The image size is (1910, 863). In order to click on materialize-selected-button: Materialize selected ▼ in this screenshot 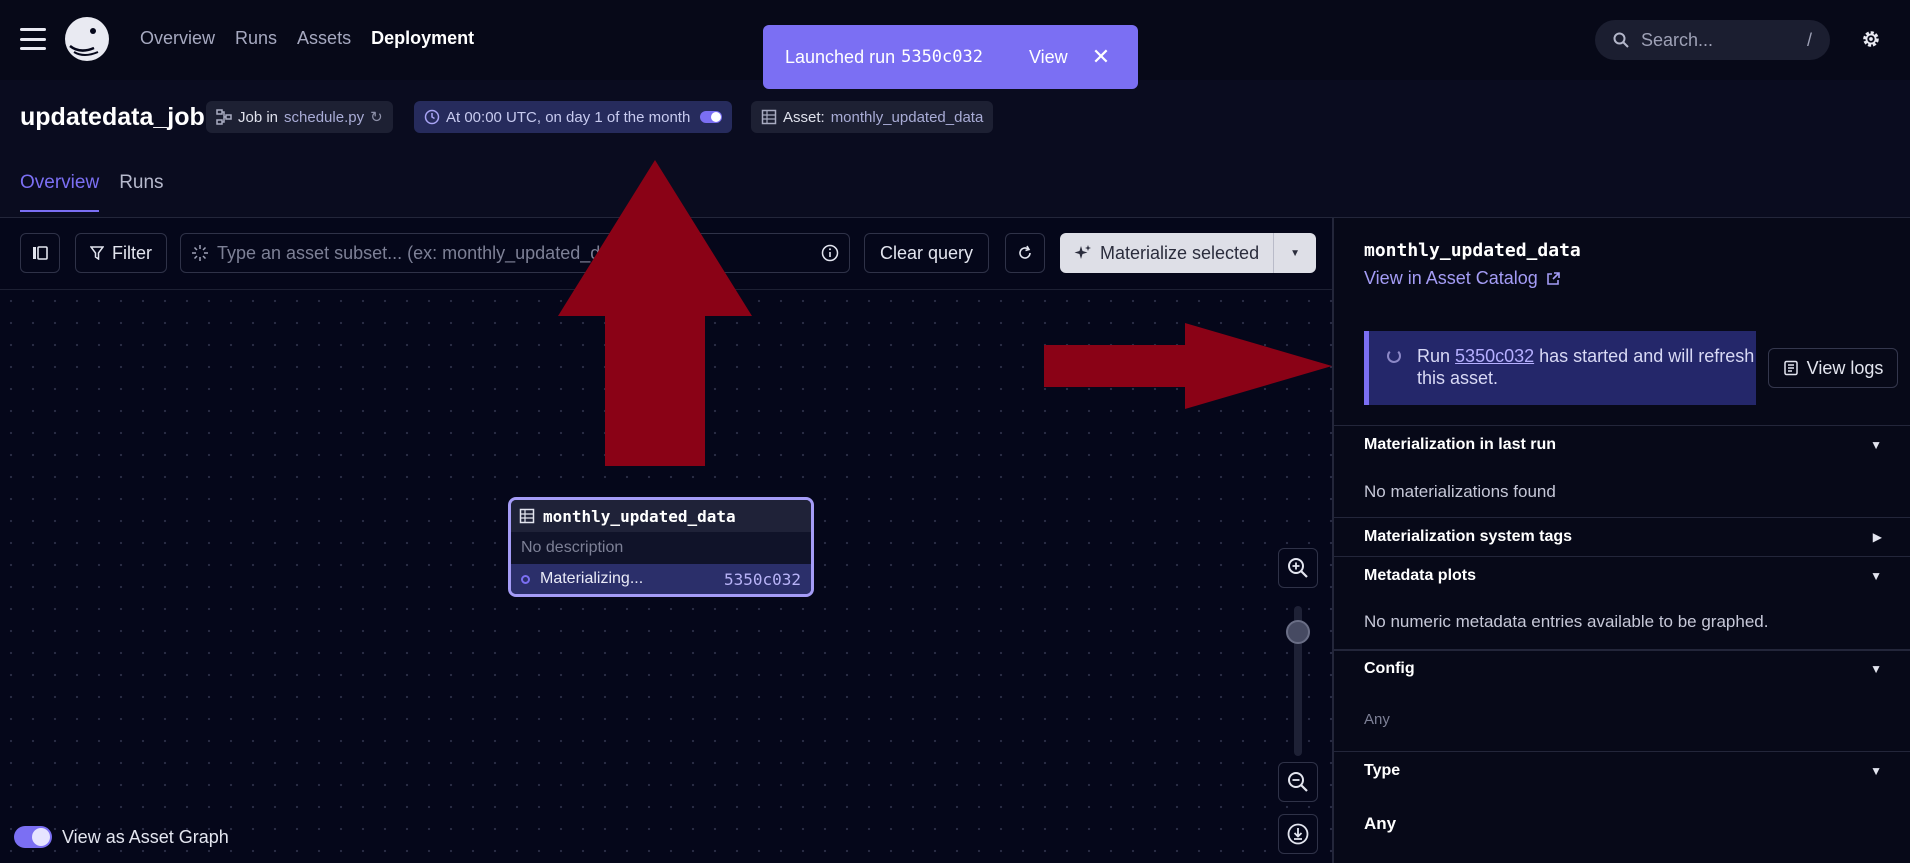, I will do `click(1188, 253)`.